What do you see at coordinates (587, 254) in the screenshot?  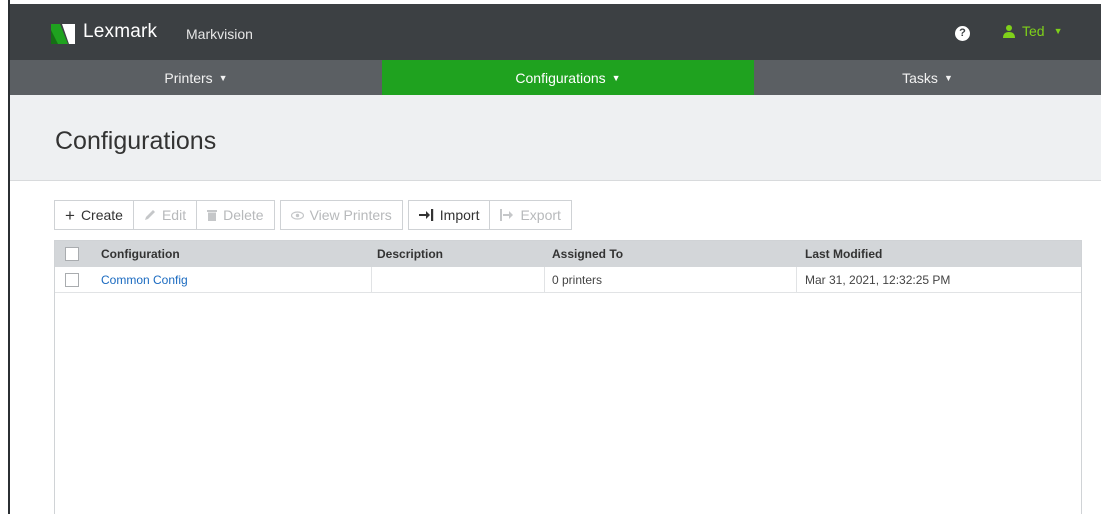 I see `column-header-assigned-to: Assigned To` at bounding box center [587, 254].